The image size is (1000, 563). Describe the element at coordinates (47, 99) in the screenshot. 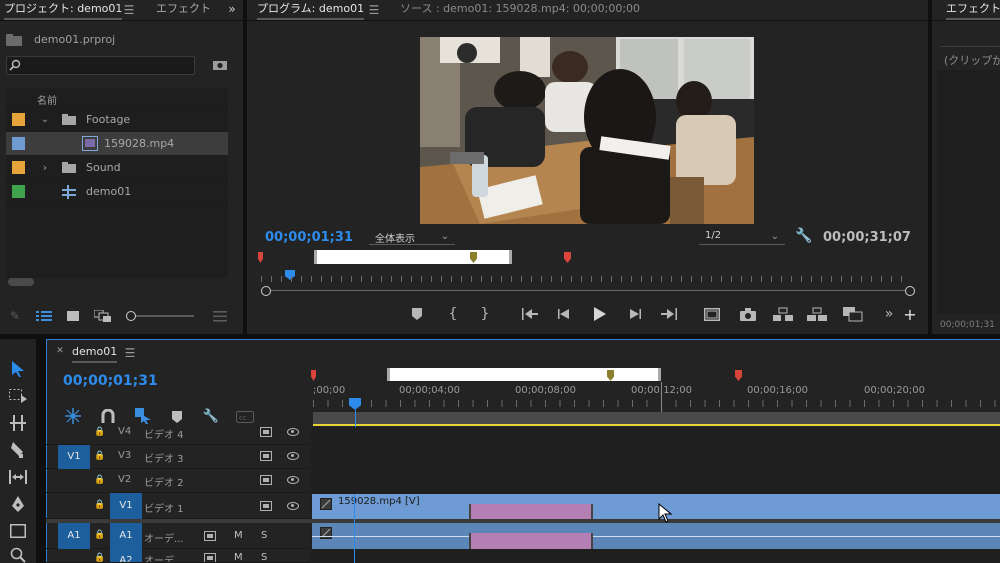

I see `column-header-name: 名前` at that location.